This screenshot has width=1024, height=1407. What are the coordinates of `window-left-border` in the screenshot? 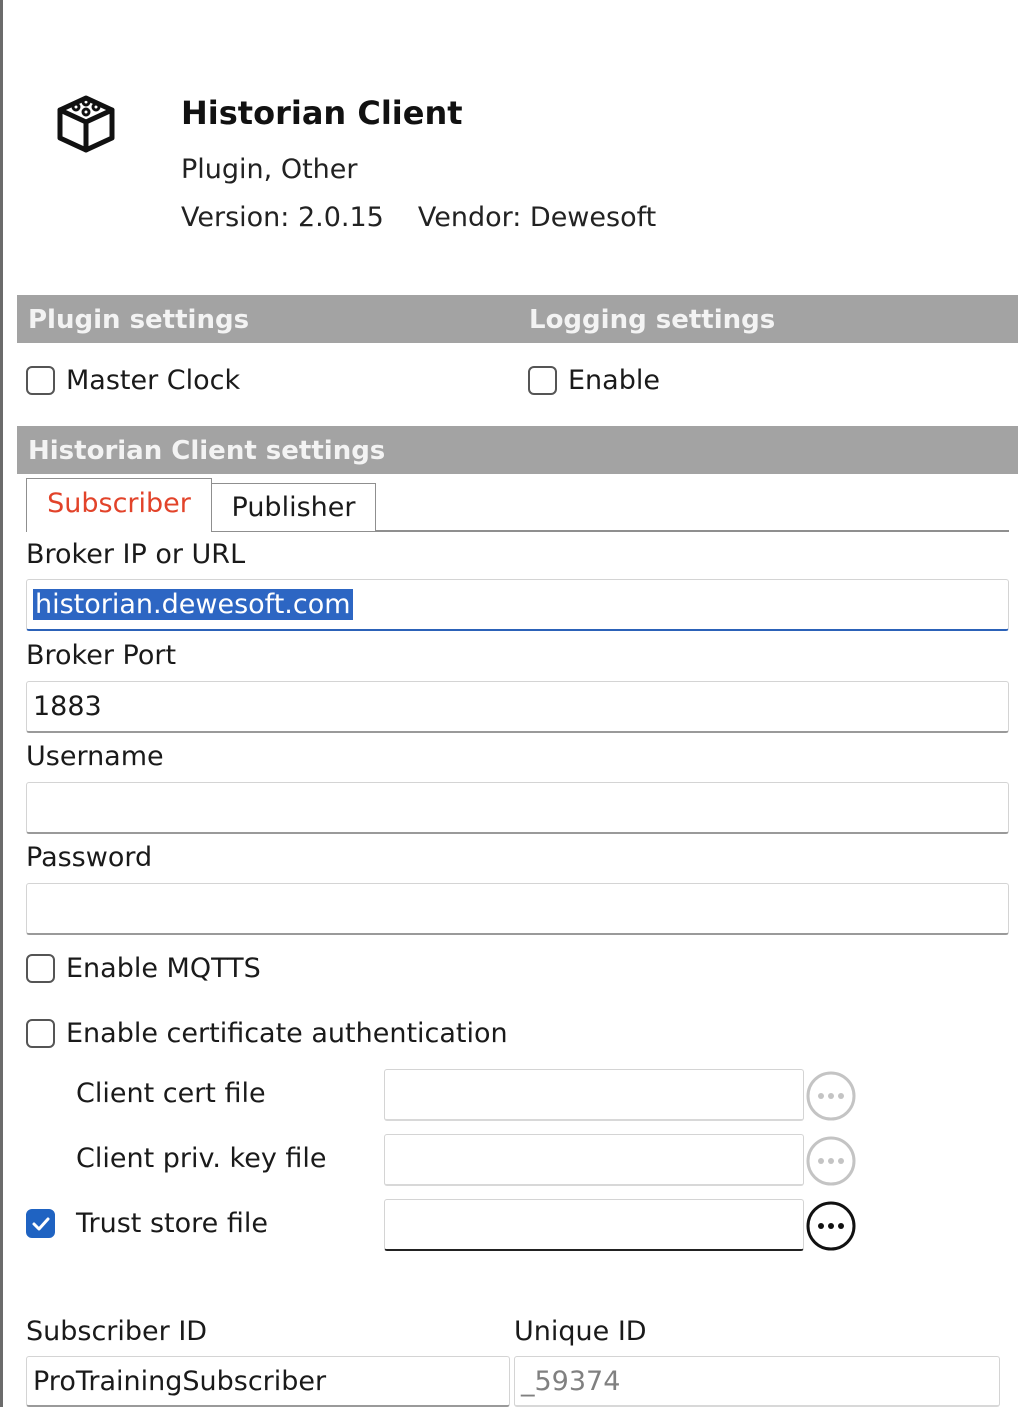 It's located at (1, 703).